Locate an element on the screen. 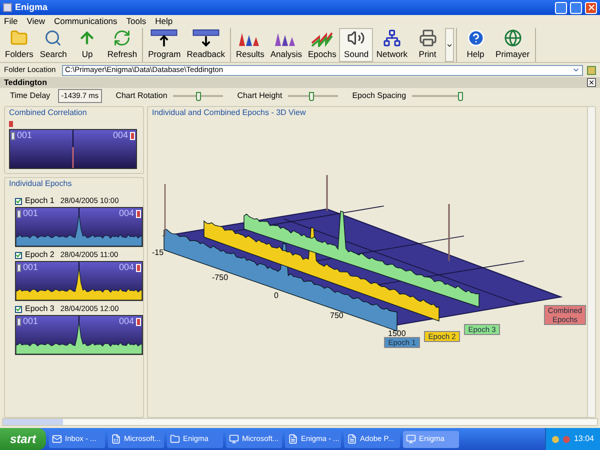 This screenshot has width=600, height=450. toolbar-button: Folders is located at coordinates (19, 45).